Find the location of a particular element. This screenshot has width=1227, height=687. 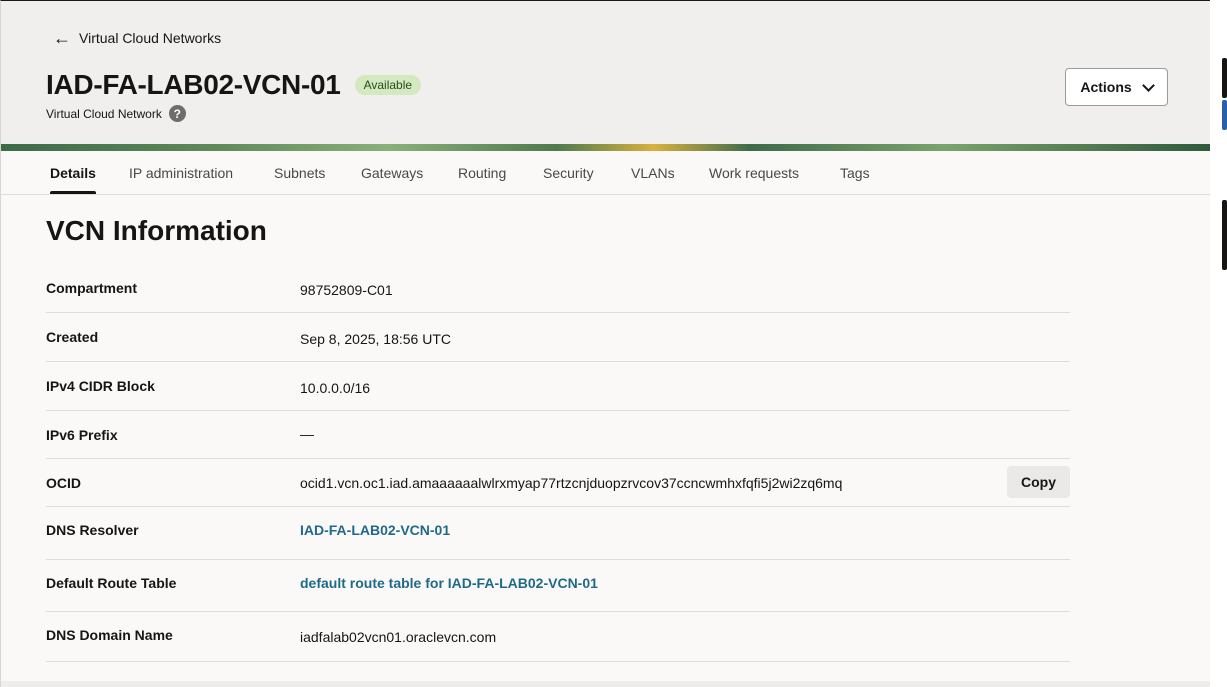

tab-ip-administration: IP administration is located at coordinates (181, 172).